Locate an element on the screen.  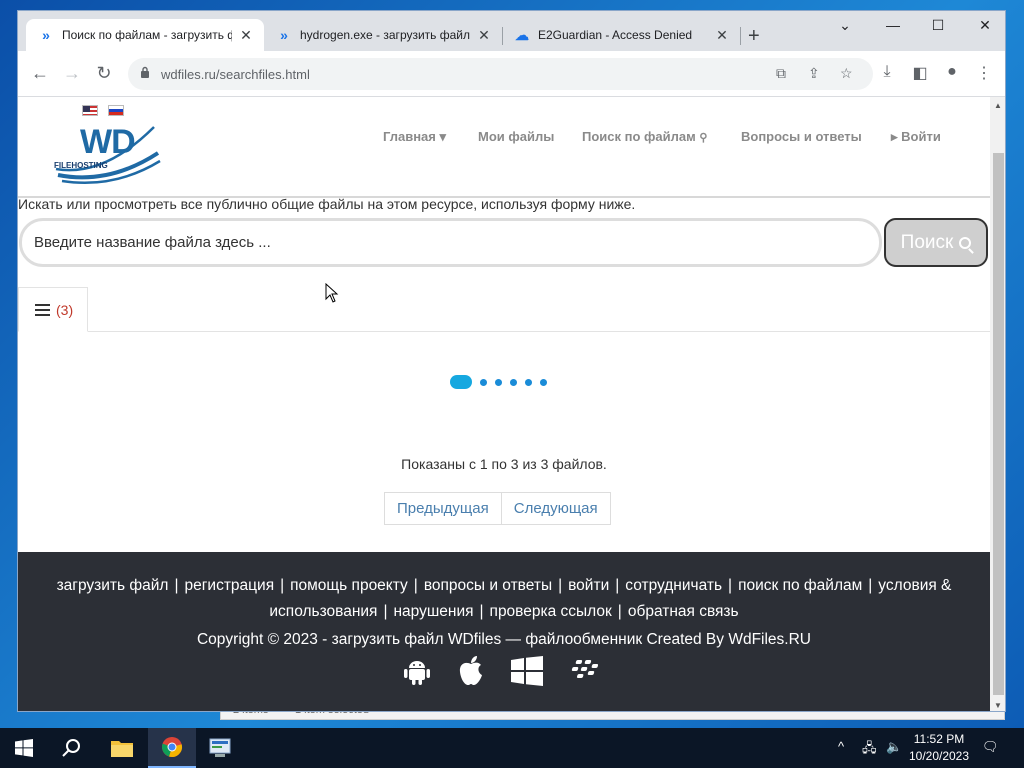
logo-text: WD is located at coordinates (108, 142).